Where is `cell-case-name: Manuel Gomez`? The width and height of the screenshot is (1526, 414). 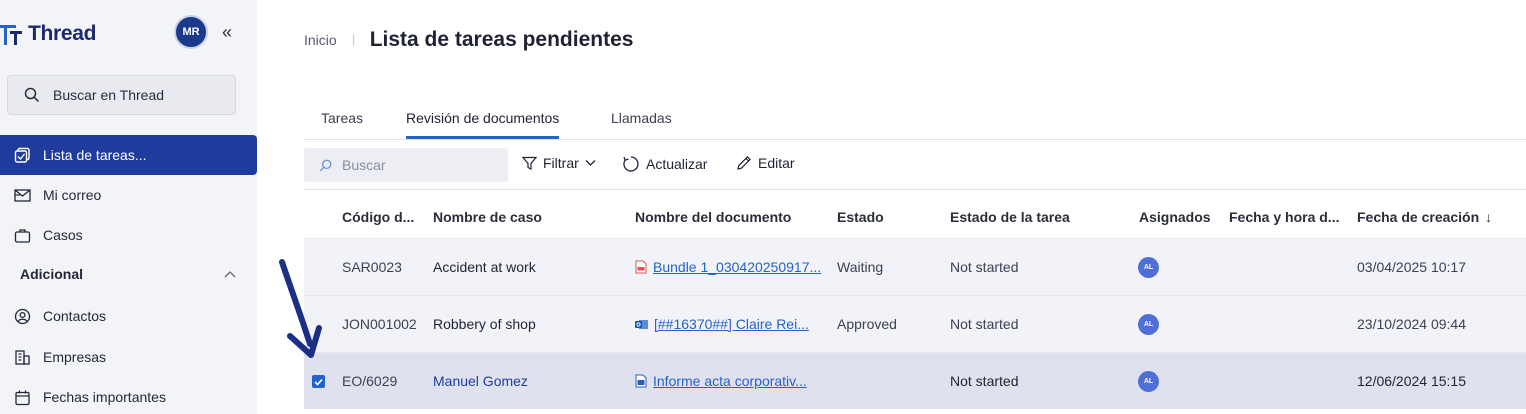 cell-case-name: Manuel Gomez is located at coordinates (480, 381).